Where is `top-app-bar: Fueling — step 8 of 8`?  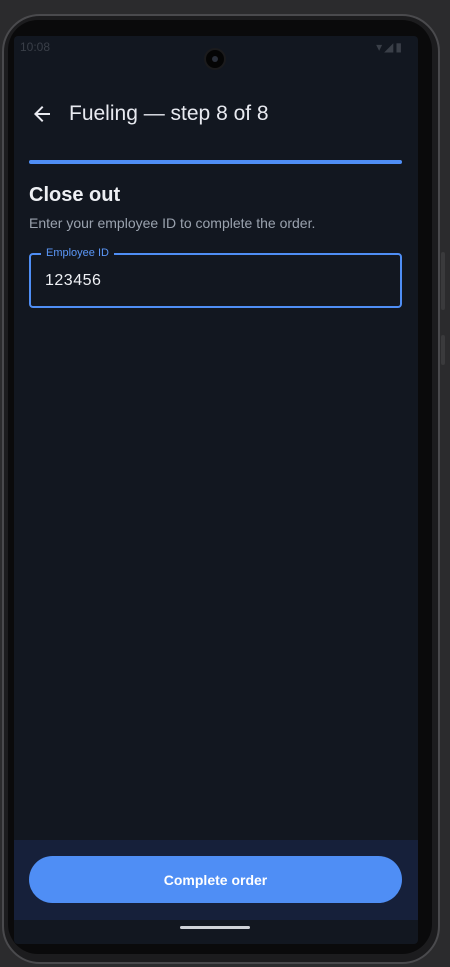
top-app-bar: Fueling — step 8 of 8 is located at coordinates (216, 114).